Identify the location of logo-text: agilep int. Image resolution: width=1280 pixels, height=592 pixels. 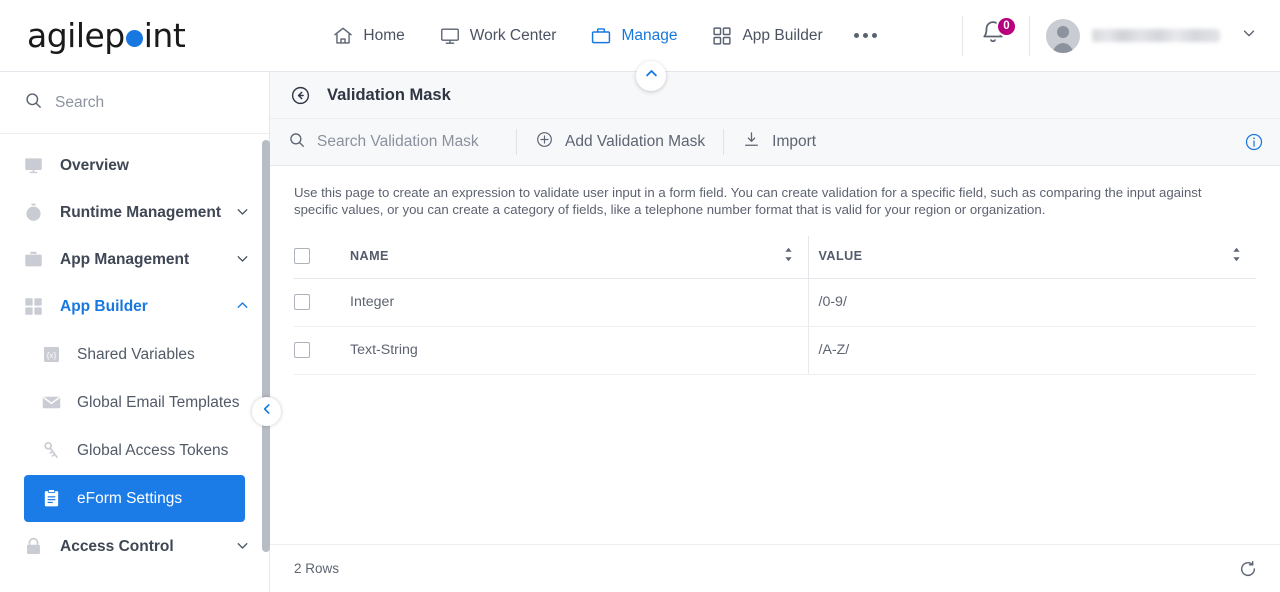
(106, 35).